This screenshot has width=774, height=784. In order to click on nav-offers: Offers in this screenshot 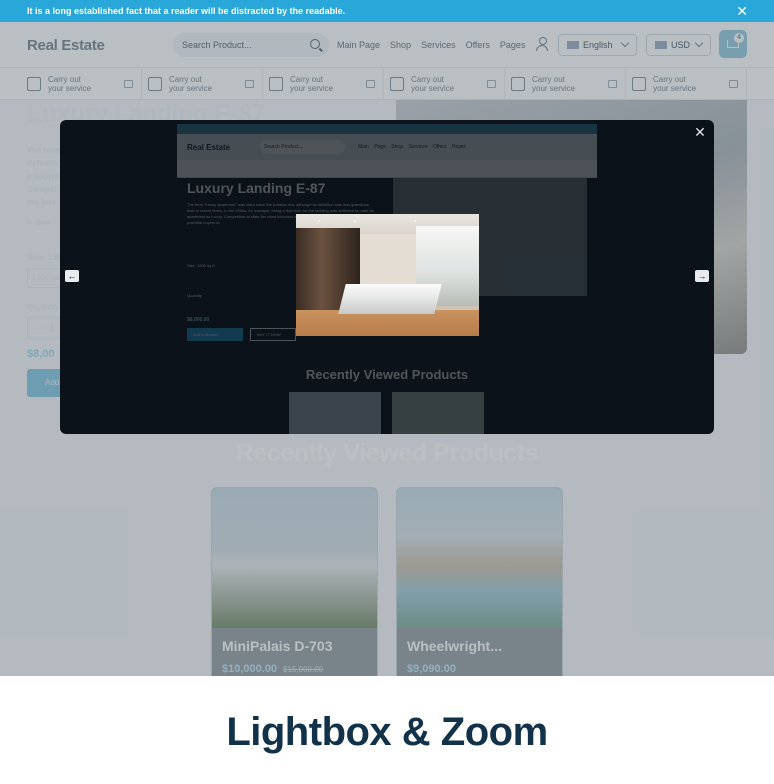, I will do `click(478, 45)`.